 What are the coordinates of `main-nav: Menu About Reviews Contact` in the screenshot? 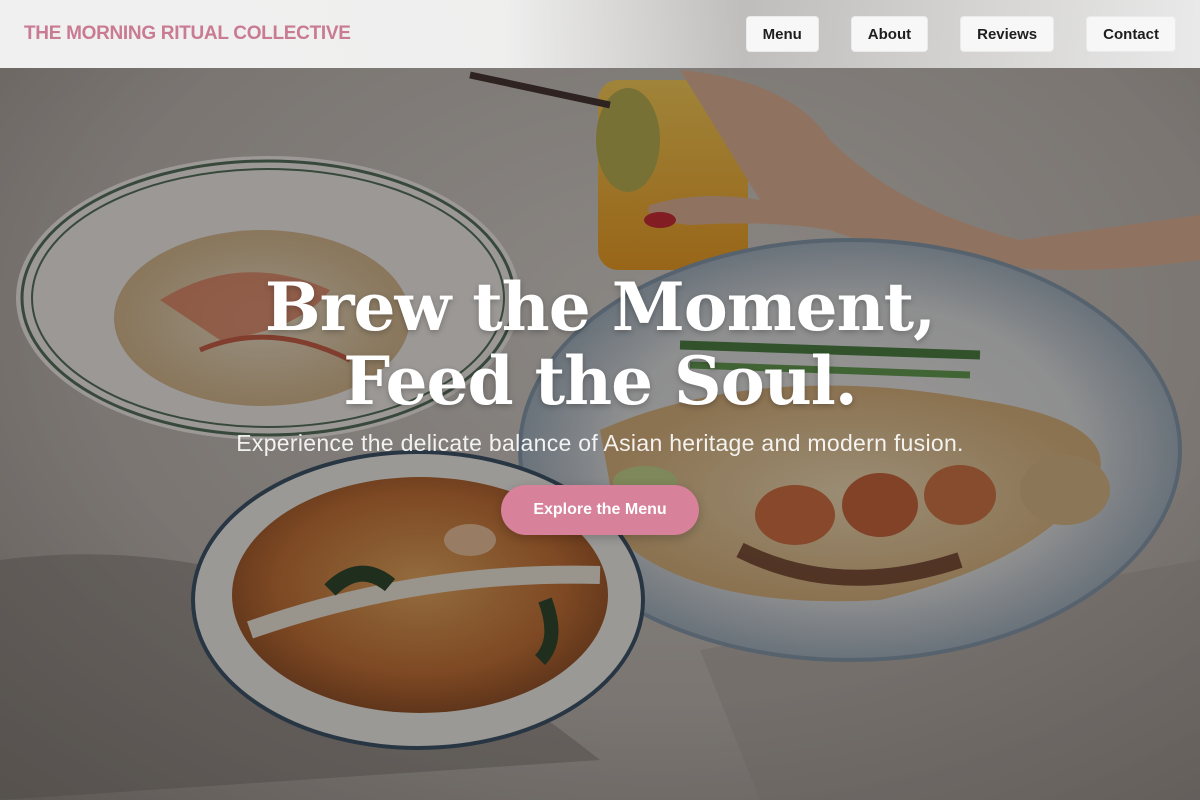 It's located at (960, 34).